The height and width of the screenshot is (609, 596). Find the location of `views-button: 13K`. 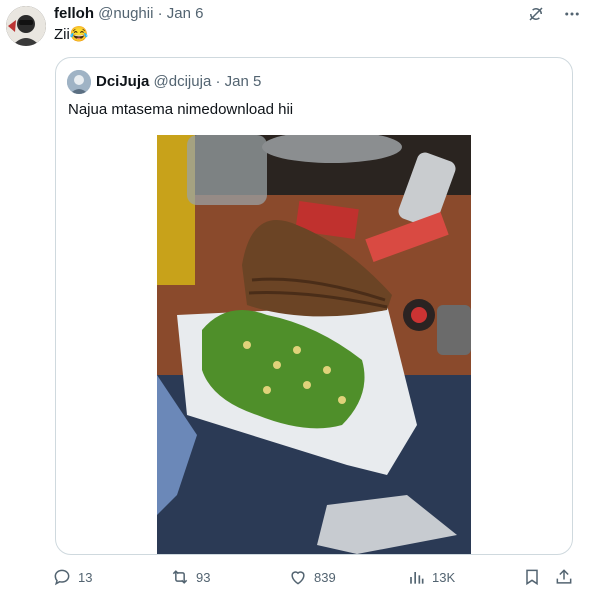

views-button: 13K is located at coordinates (430, 577).